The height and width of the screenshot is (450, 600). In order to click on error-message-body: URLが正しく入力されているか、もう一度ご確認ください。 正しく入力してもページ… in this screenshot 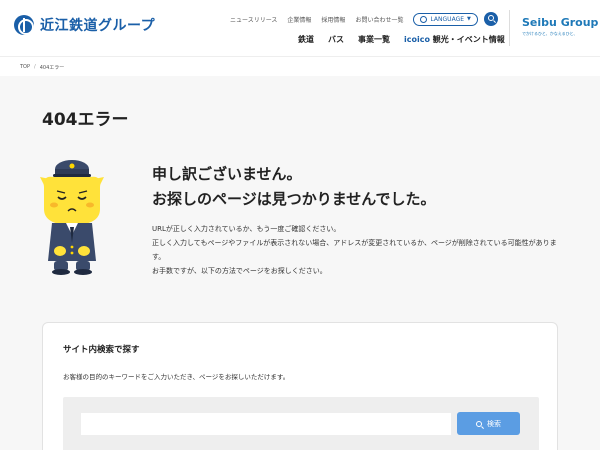, I will do `click(357, 250)`.